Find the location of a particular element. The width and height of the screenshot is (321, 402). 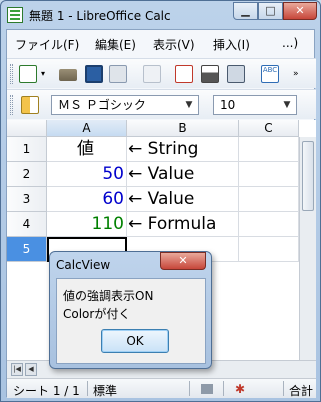

font-name-box: ＭＳ Ｐゴシック ▼ is located at coordinates (125, 105).